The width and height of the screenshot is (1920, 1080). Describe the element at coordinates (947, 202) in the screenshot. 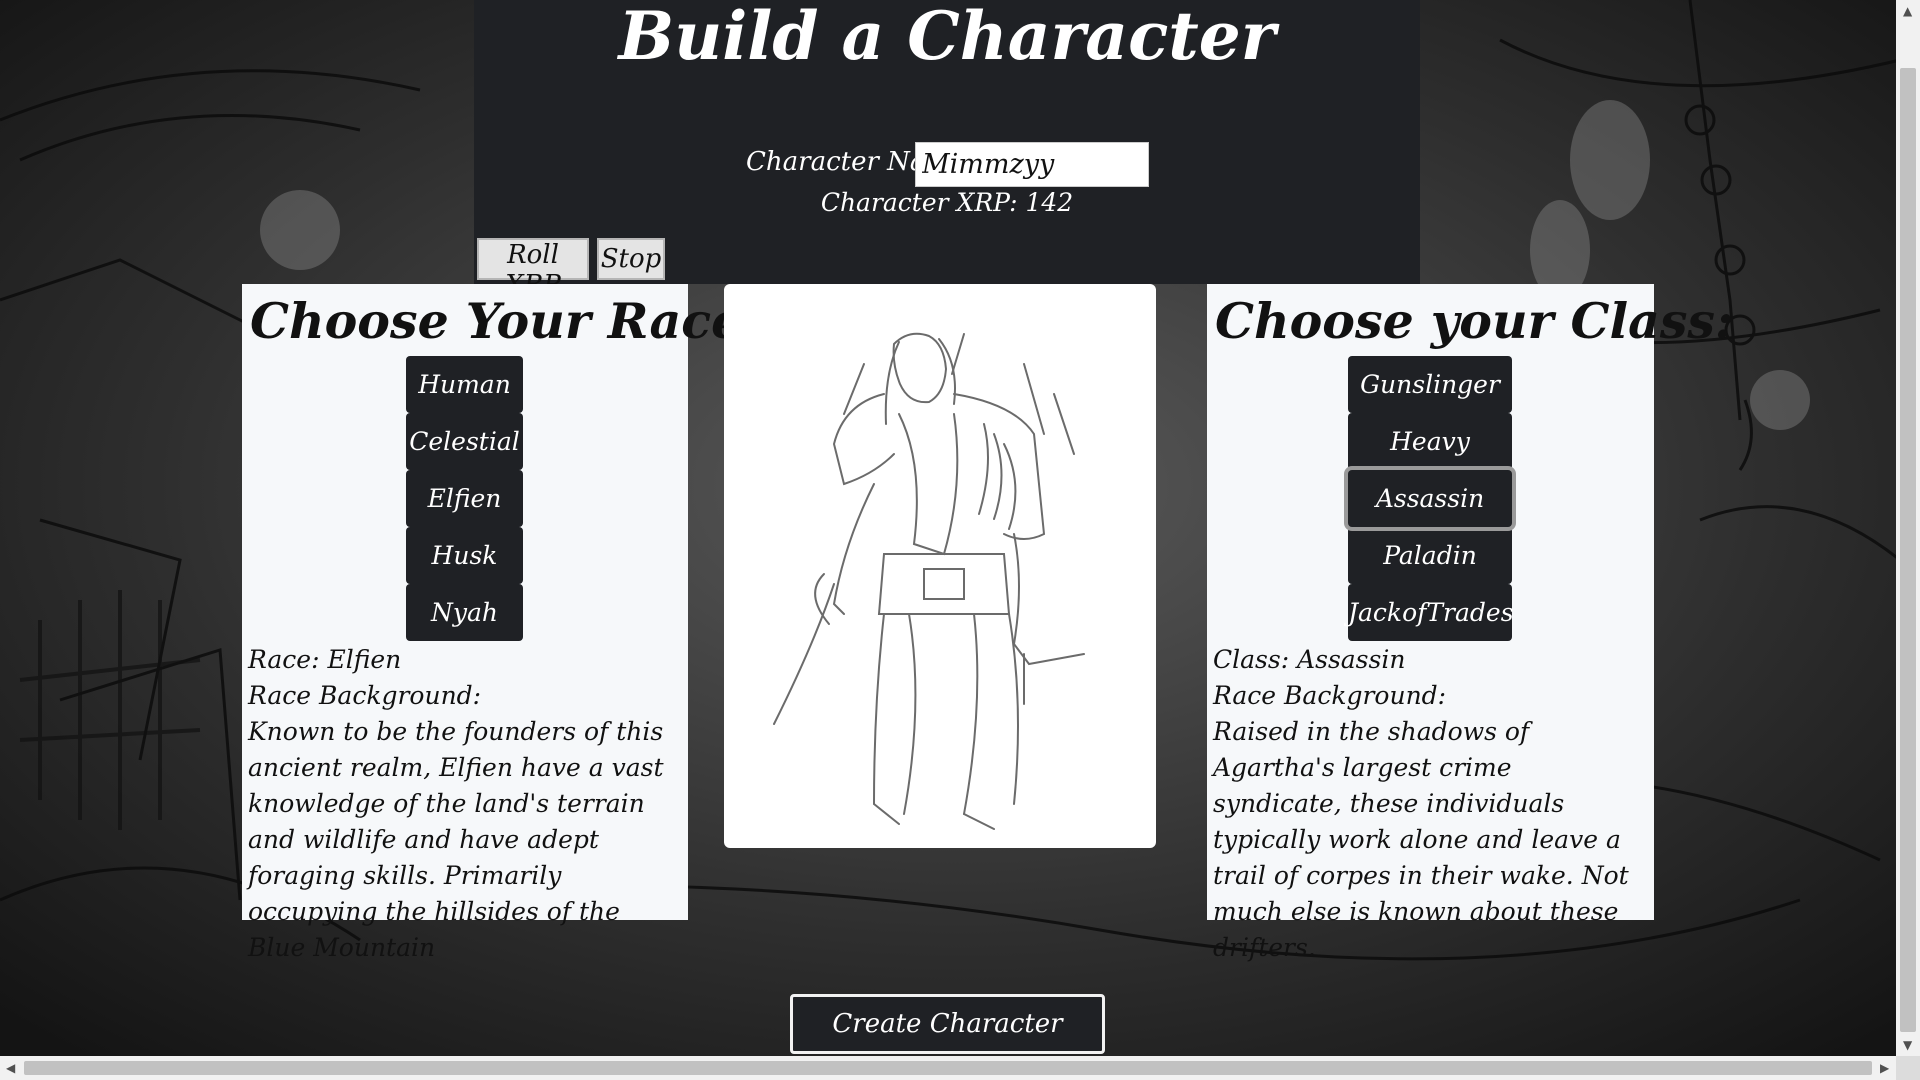

I see `character-xrp-display: Character XRP: 142` at that location.